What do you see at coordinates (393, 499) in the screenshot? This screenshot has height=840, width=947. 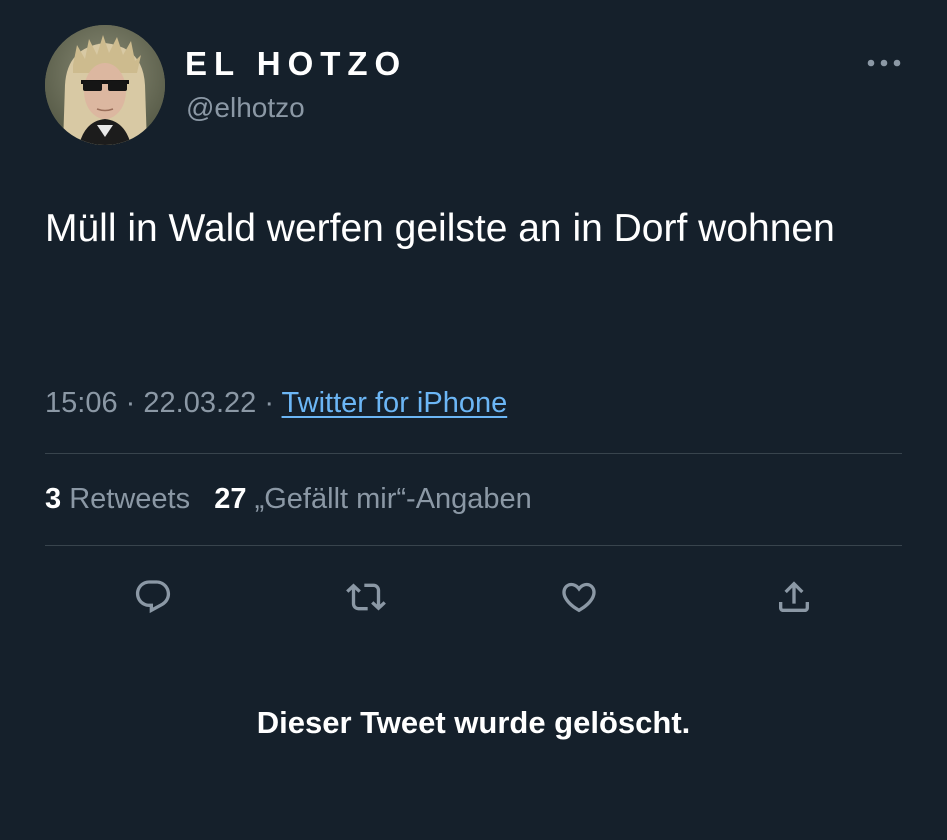 I see `likes-label: „Gefällt mir“-Angaben` at bounding box center [393, 499].